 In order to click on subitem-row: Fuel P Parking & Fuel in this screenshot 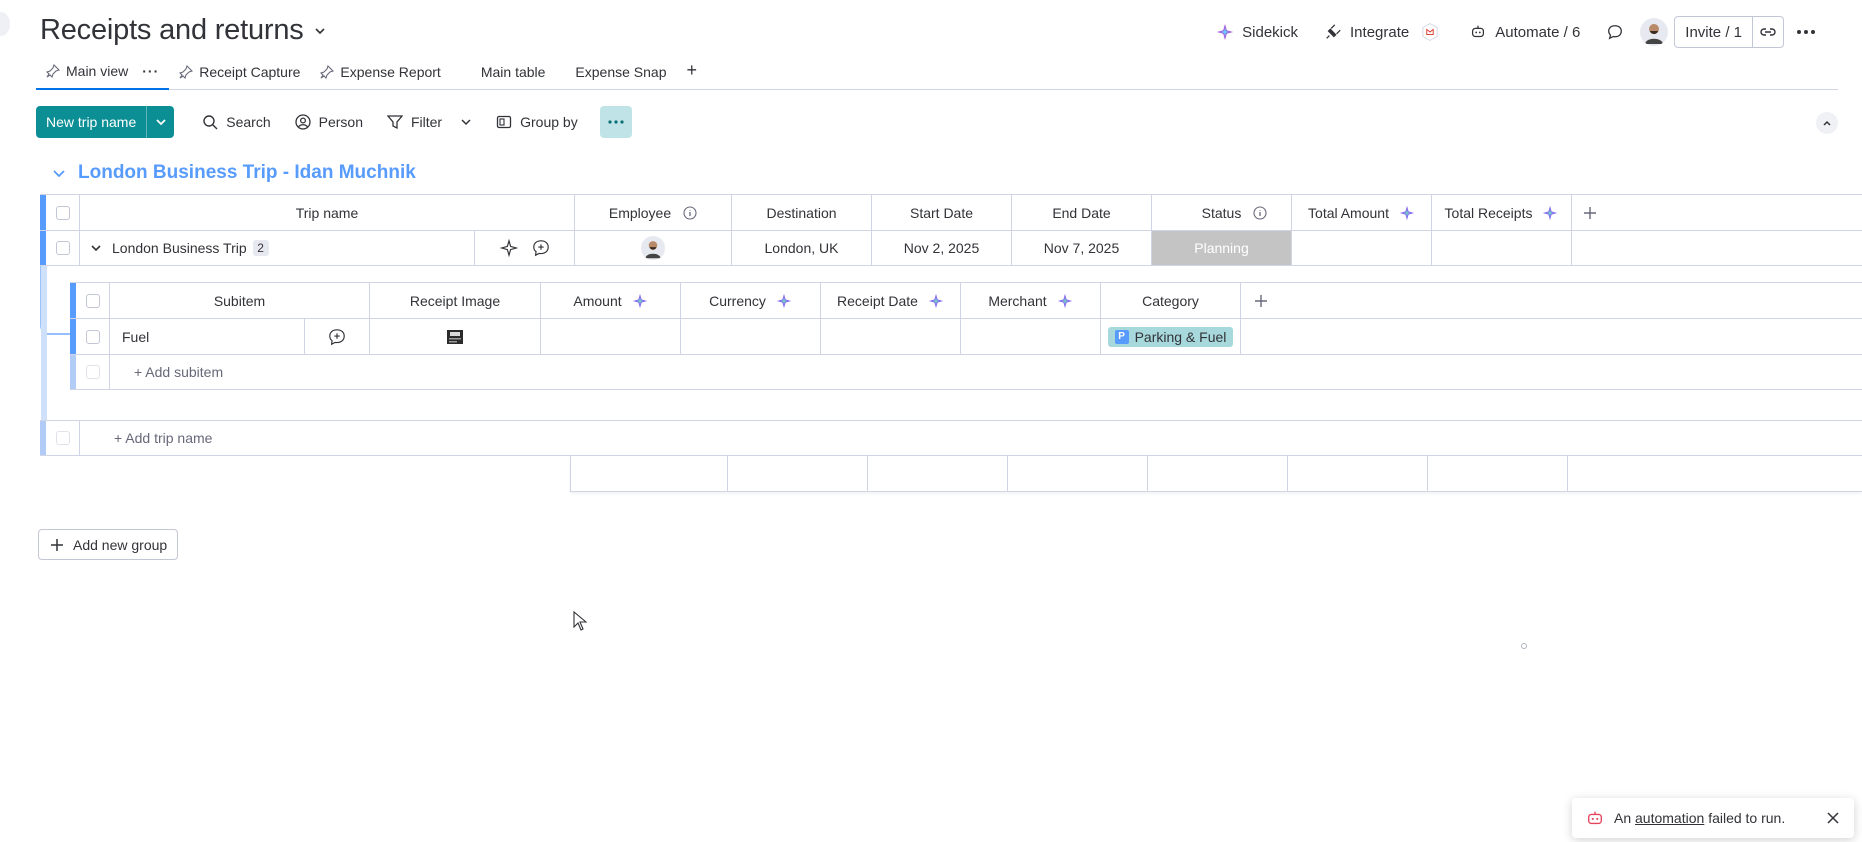, I will do `click(966, 336)`.